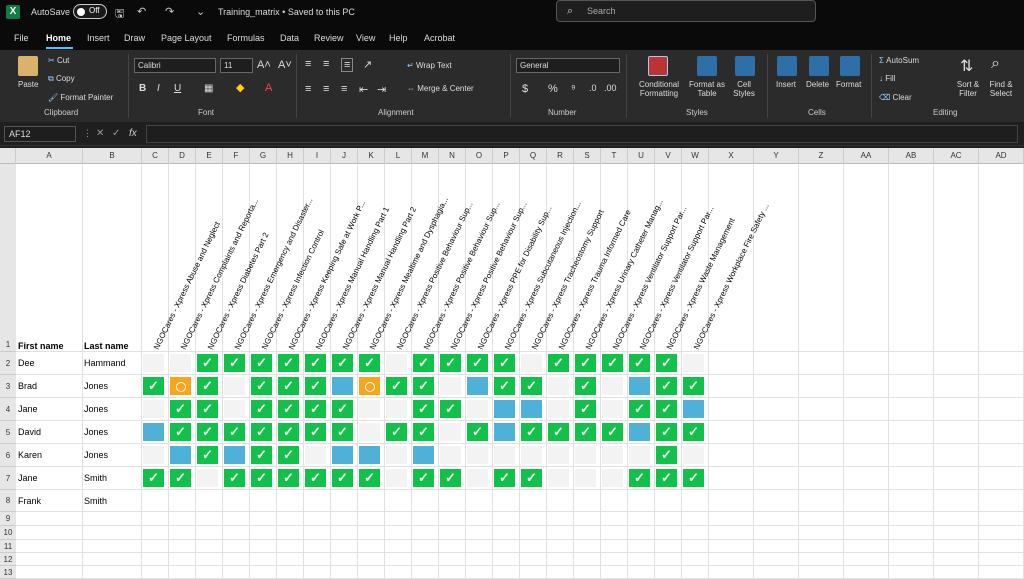 This screenshot has width=1024, height=579. What do you see at coordinates (786, 84) in the screenshot?
I see `insert-cells-button: Insert` at bounding box center [786, 84].